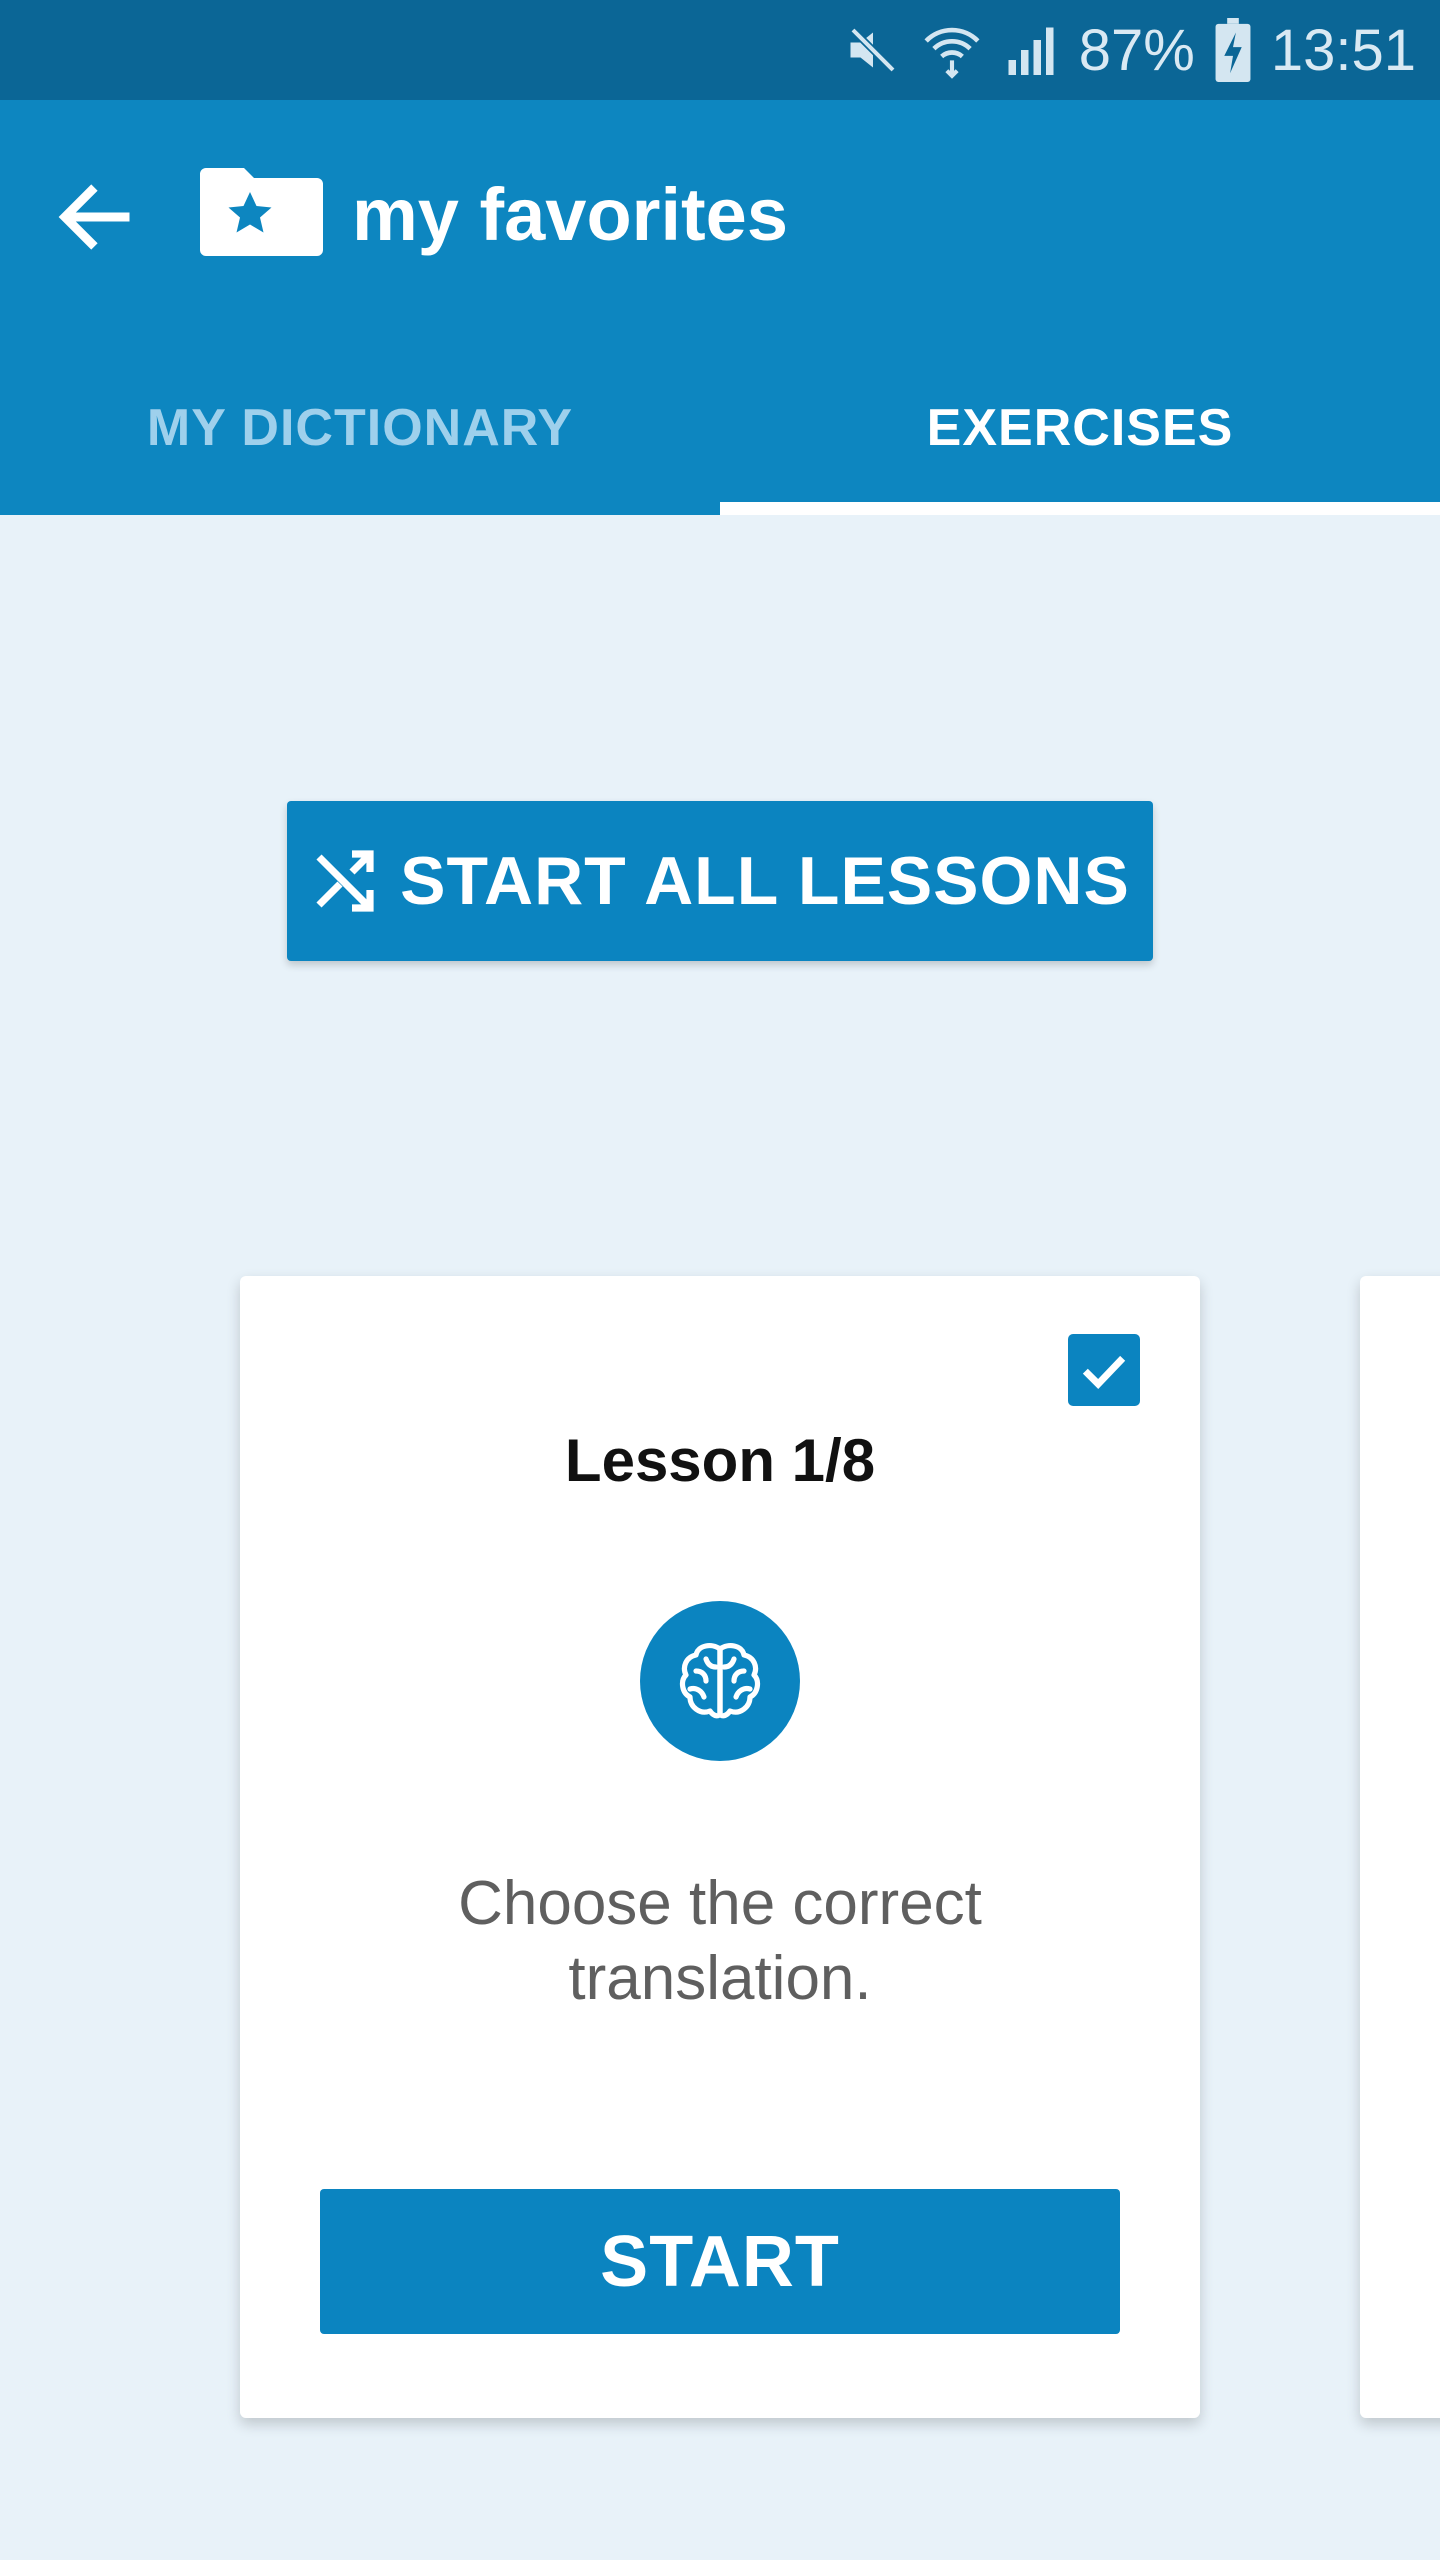 This screenshot has height=2560, width=1440. Describe the element at coordinates (720, 1941) in the screenshot. I see `lesson-description: Choose the correct translation.` at that location.